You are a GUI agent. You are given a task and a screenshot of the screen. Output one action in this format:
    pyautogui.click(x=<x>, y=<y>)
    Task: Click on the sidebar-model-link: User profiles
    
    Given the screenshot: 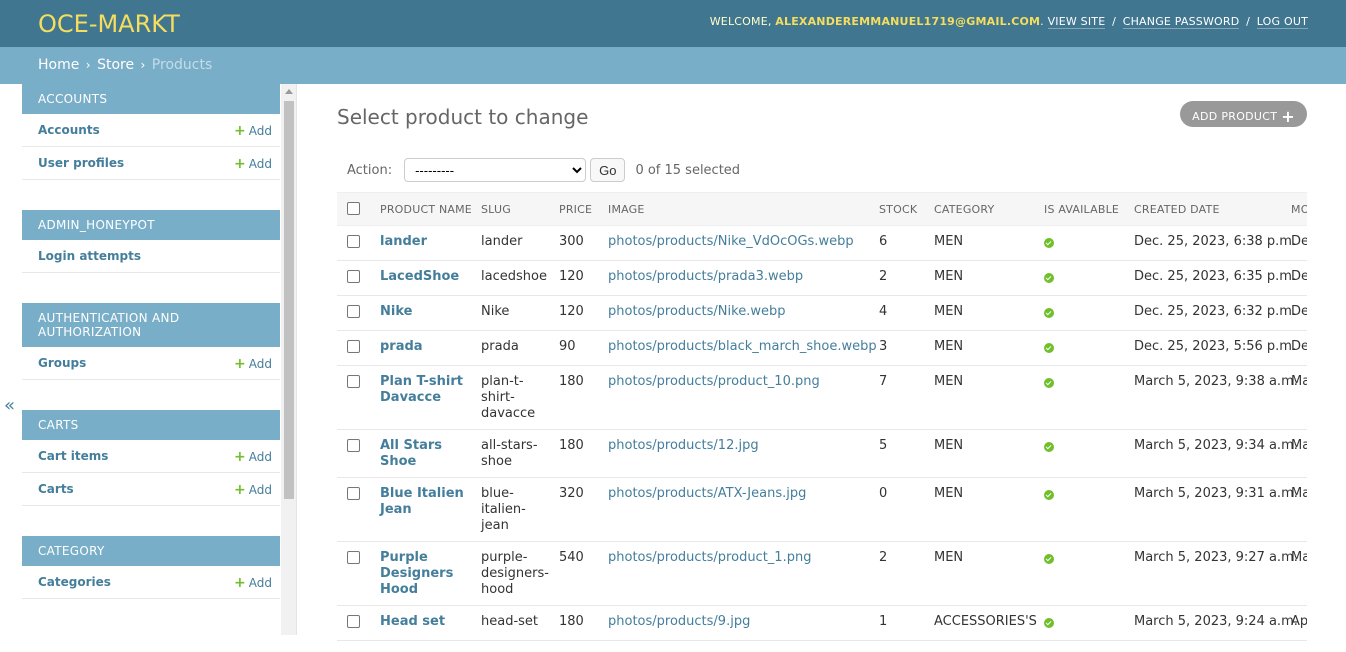 What is the action you would take?
    pyautogui.click(x=81, y=163)
    